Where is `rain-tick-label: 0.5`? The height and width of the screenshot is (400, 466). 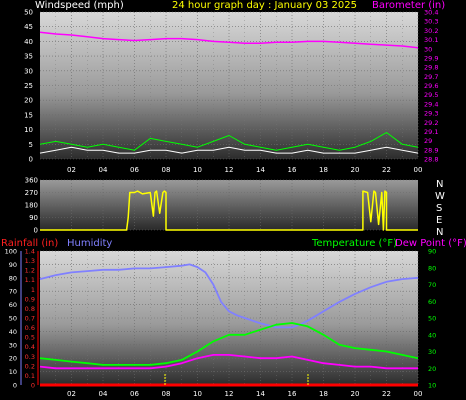
rain-tick-label: 0.5 is located at coordinates (30, 338).